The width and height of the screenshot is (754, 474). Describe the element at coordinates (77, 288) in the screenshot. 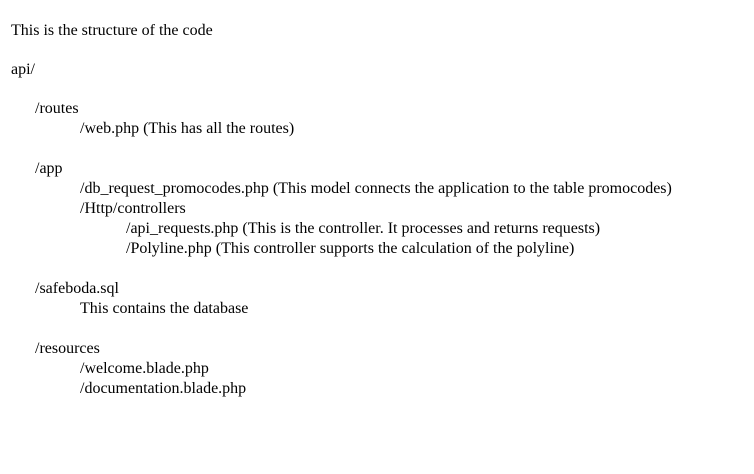

I see `safeboda-sql-file: /safeboda.sql` at that location.